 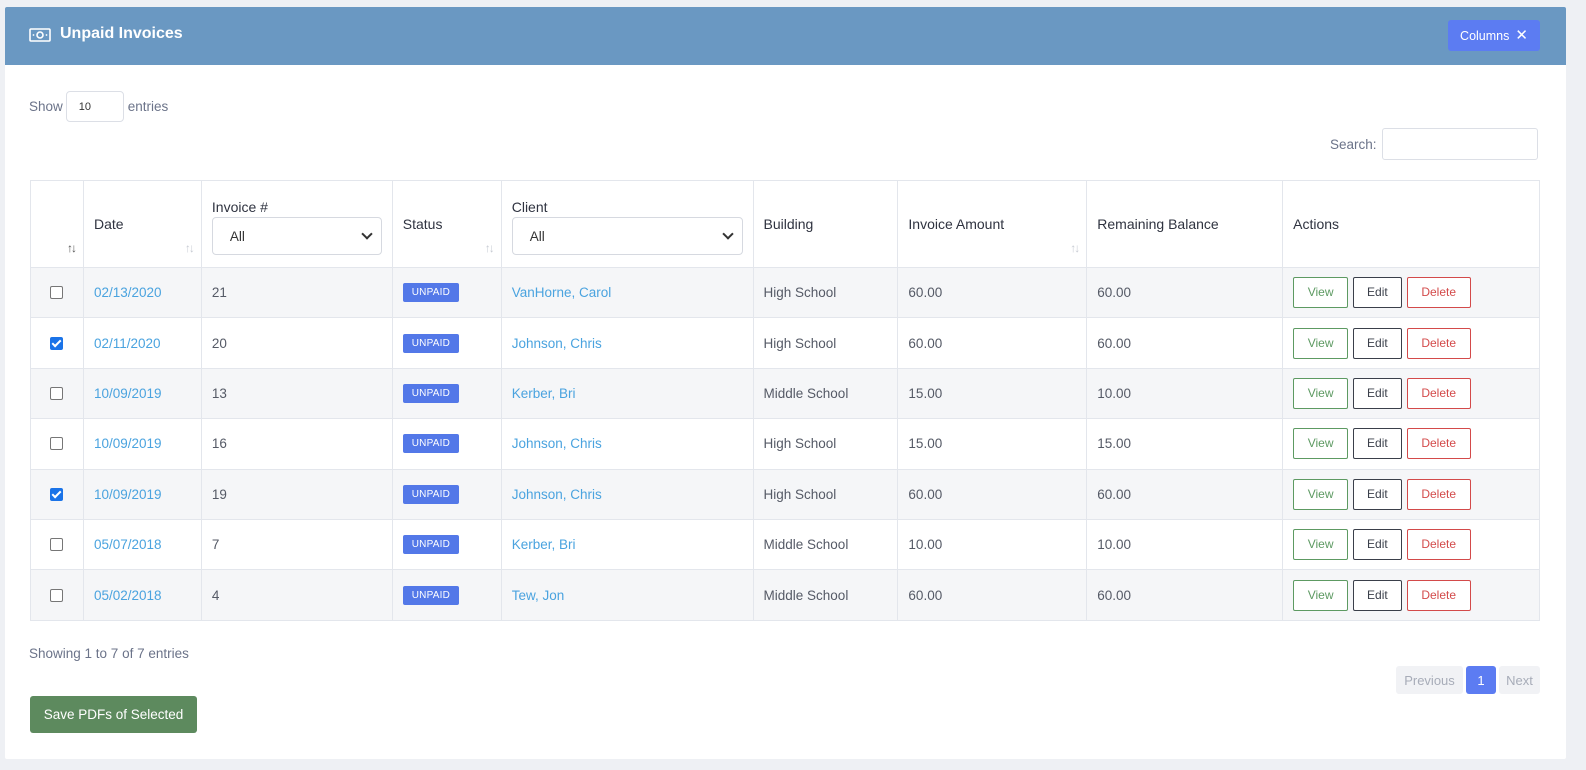 What do you see at coordinates (128, 595) in the screenshot?
I see `date-link: 05/02/2018` at bounding box center [128, 595].